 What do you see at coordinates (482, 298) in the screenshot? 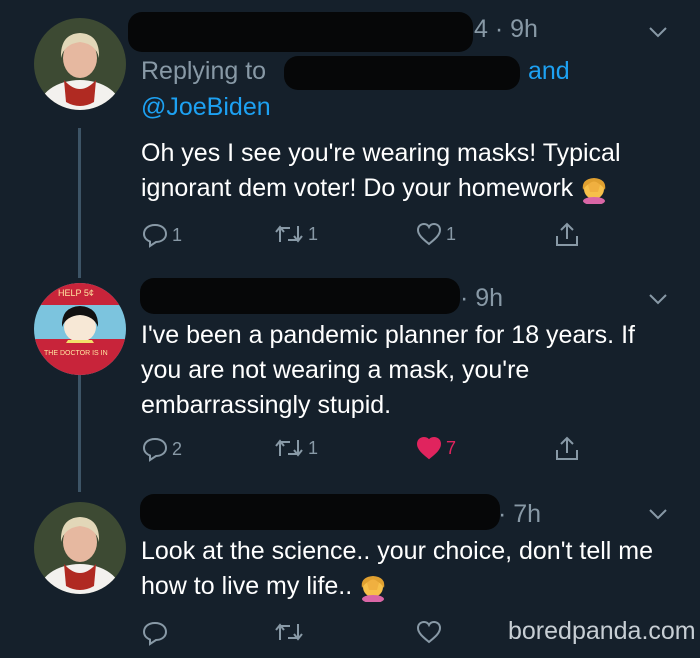
I see `tweet-time: · 9h` at bounding box center [482, 298].